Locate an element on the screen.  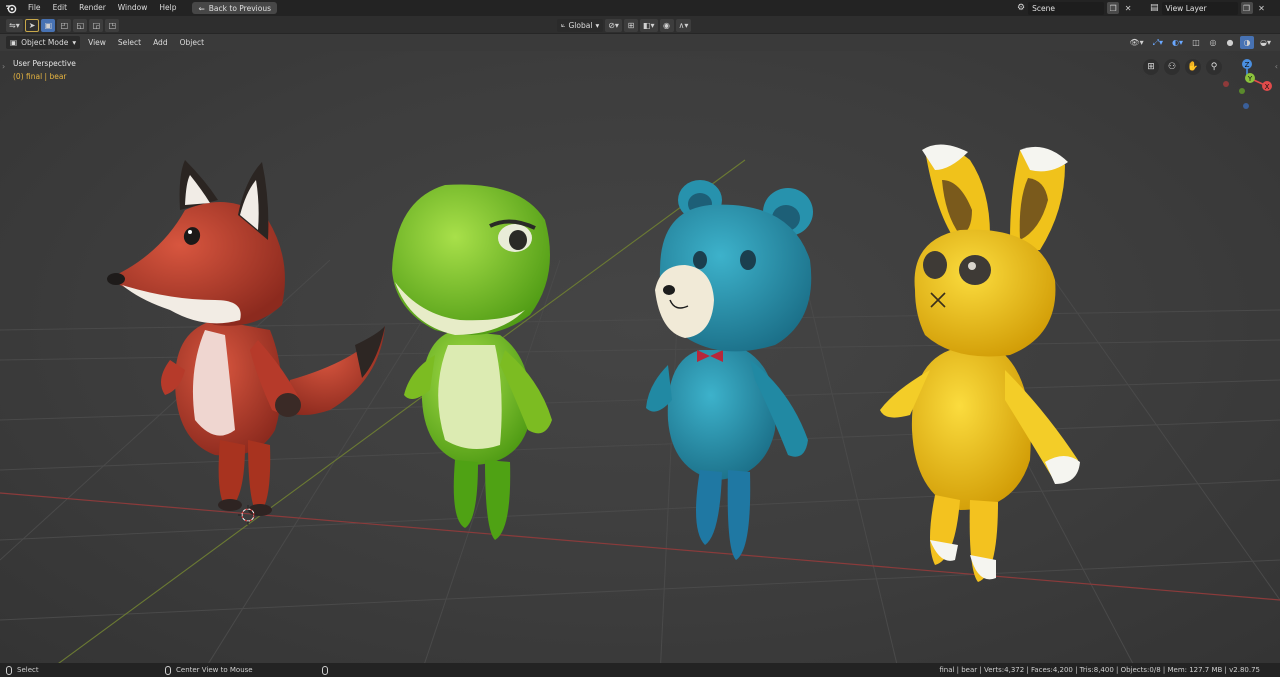
delete-view-layer-icon: ✕ is located at coordinates (1262, 8).